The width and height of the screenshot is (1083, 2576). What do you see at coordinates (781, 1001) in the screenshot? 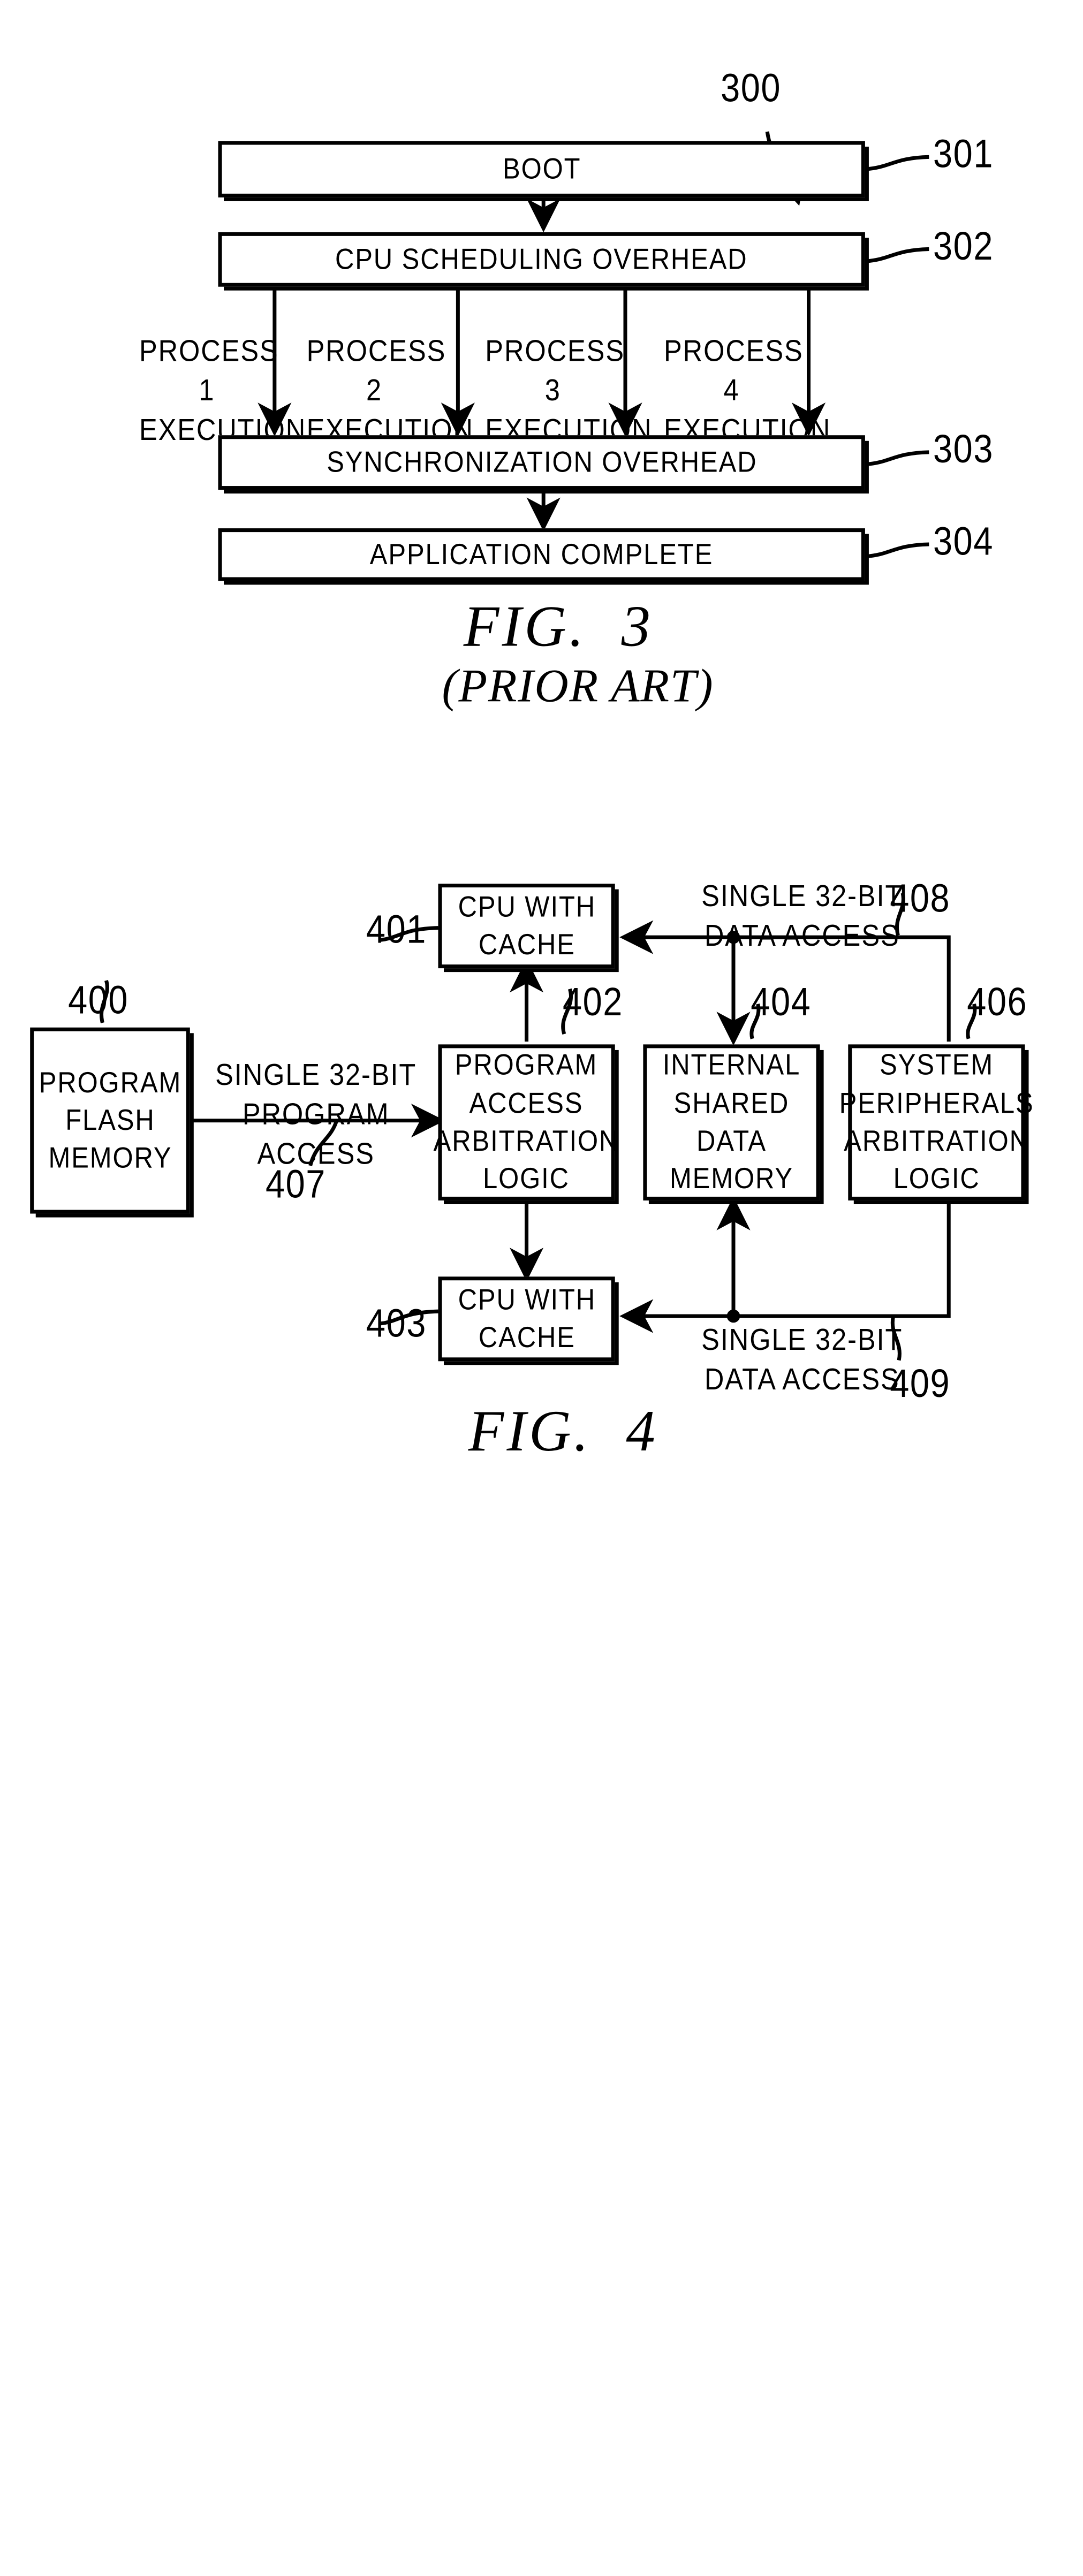
I see `ref-404: 404` at bounding box center [781, 1001].